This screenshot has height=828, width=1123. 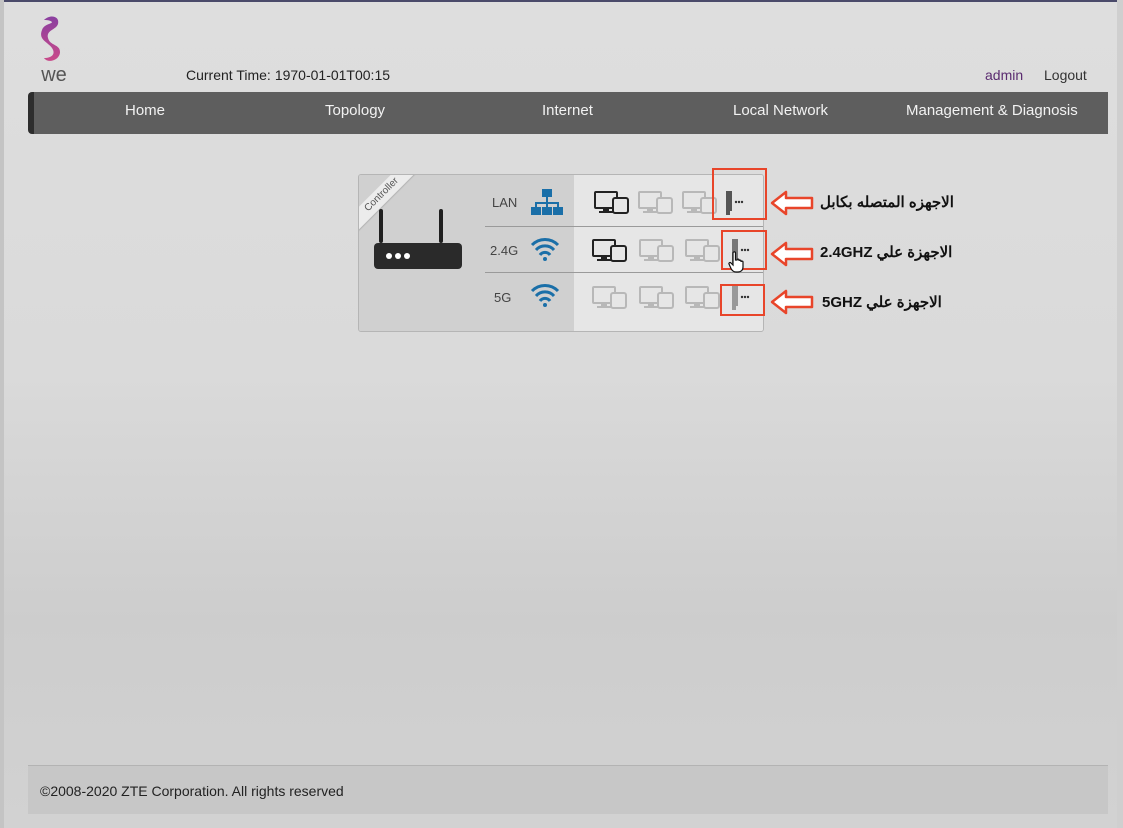 What do you see at coordinates (228, 75) in the screenshot?
I see `current-time-label: Current Time:` at bounding box center [228, 75].